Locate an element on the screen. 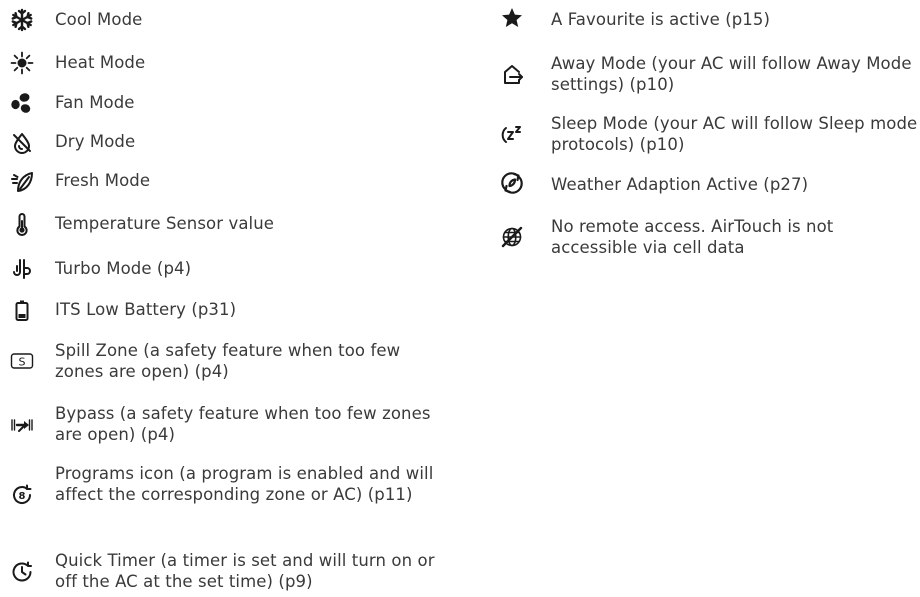 This screenshot has width=920, height=597. leaf-icon is located at coordinates (22, 182).